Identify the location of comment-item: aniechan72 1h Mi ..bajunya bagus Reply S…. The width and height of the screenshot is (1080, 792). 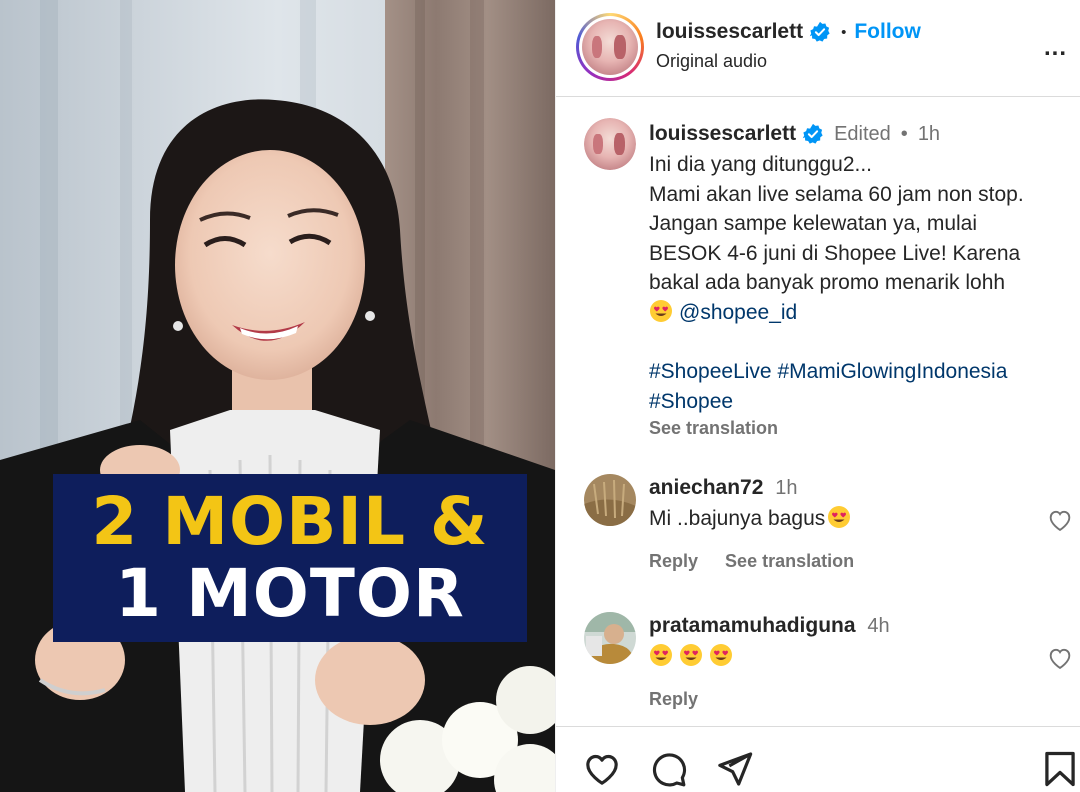
(829, 524).